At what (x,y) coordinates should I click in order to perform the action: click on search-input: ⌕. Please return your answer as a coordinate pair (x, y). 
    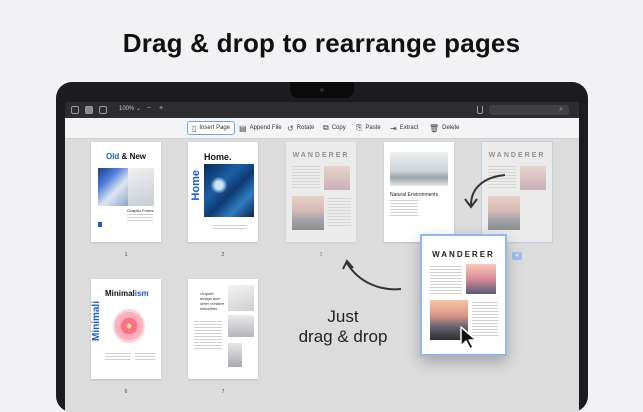
    Looking at the image, I should click on (529, 110).